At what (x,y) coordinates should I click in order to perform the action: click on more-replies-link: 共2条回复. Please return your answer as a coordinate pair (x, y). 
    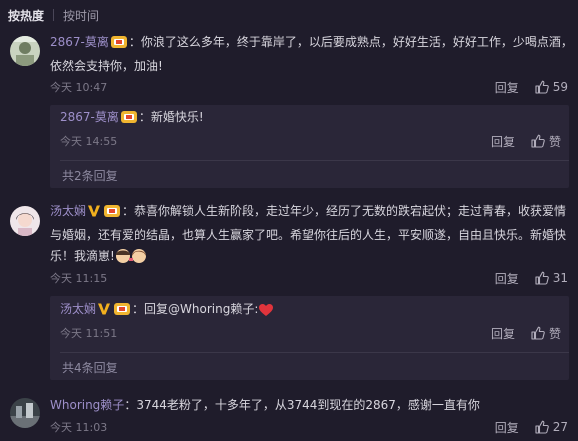
    Looking at the image, I should click on (90, 175).